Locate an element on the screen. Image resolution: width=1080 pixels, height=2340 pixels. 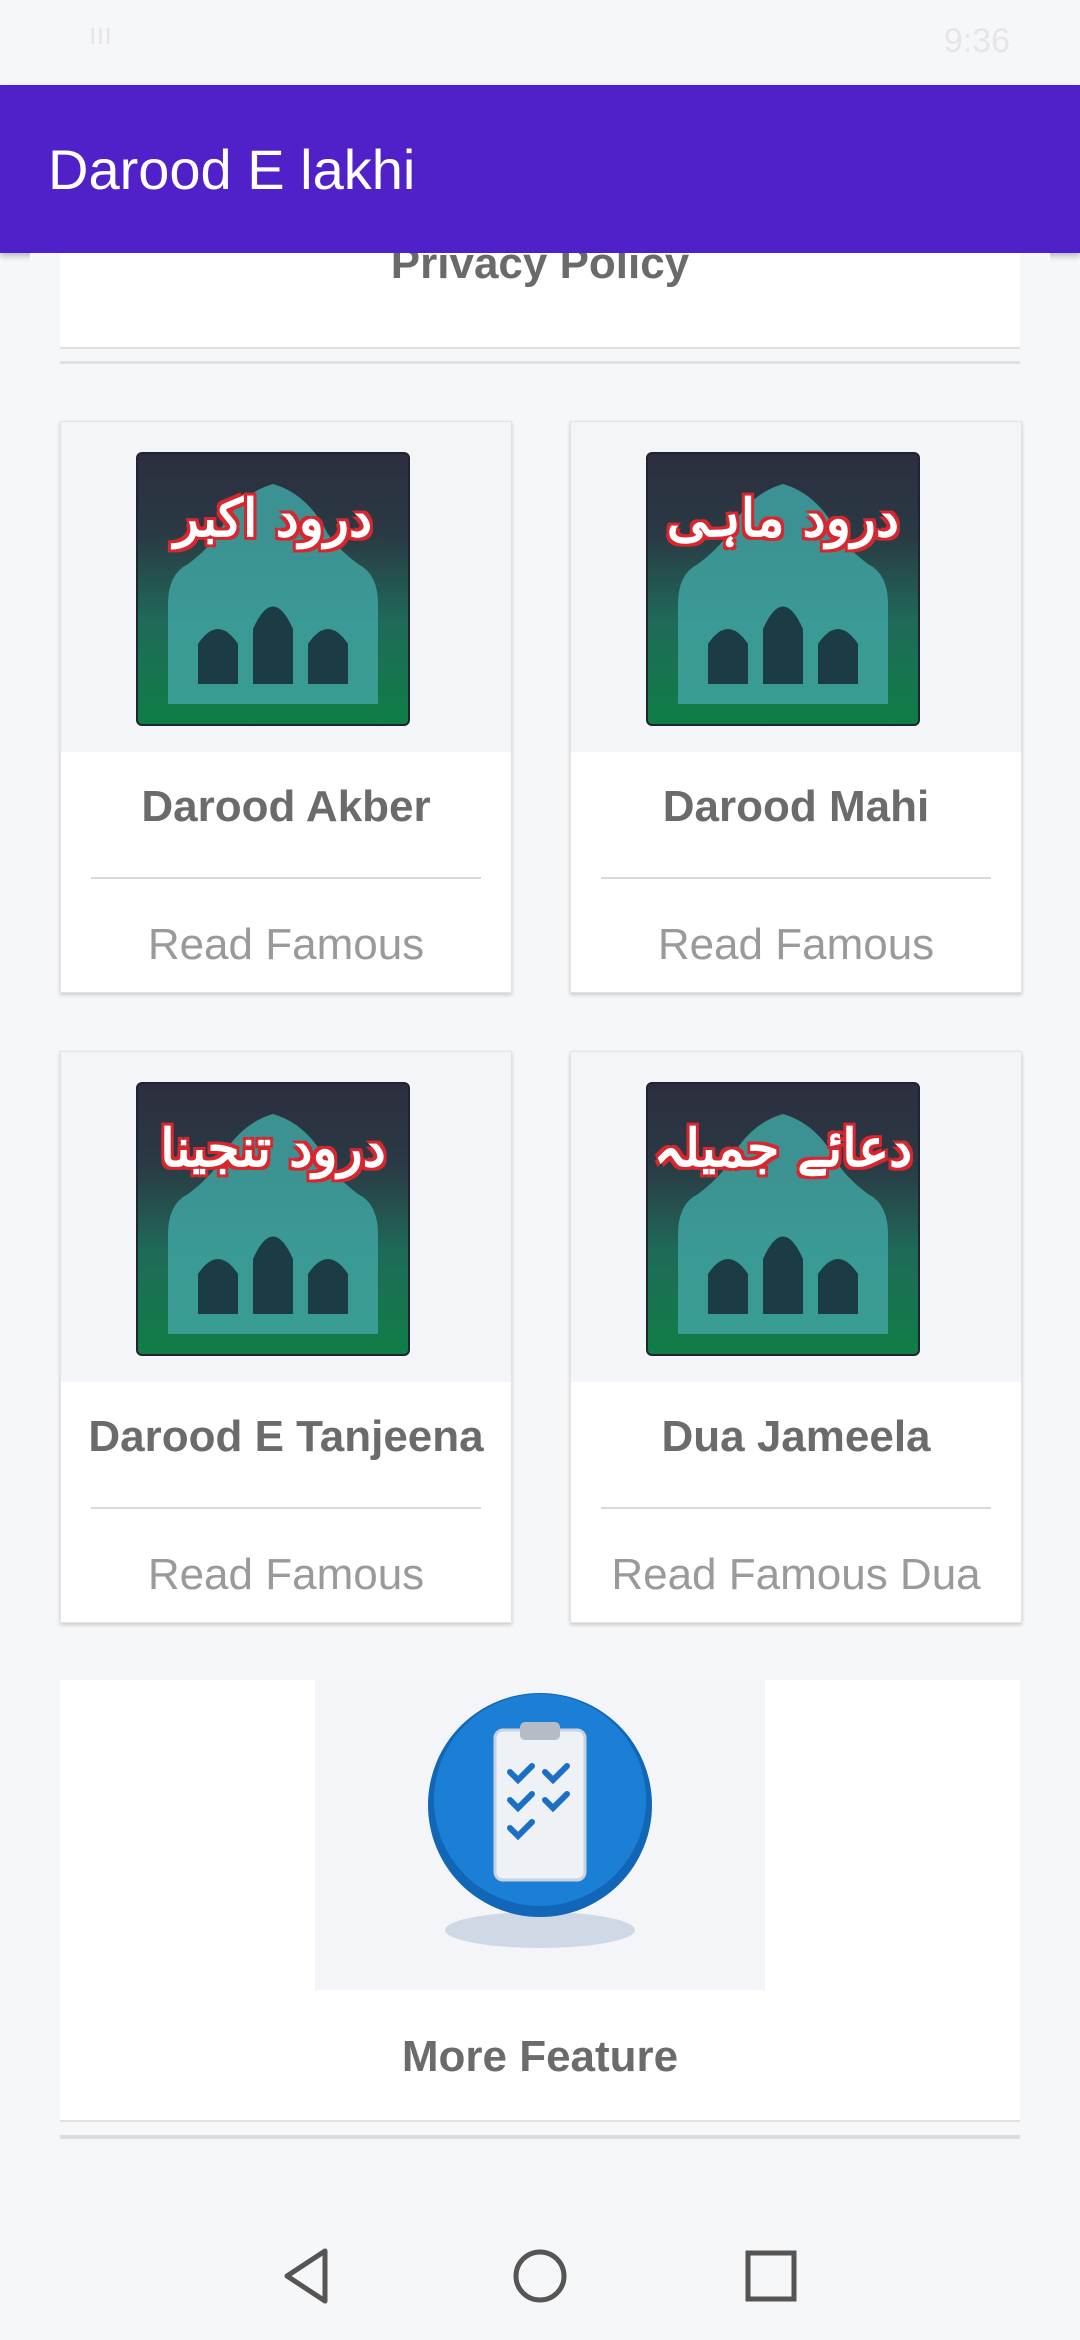
card-dua-jameela: دعائے جمیلہ Dua Jameela Read Famous Dua is located at coordinates (796, 1337).